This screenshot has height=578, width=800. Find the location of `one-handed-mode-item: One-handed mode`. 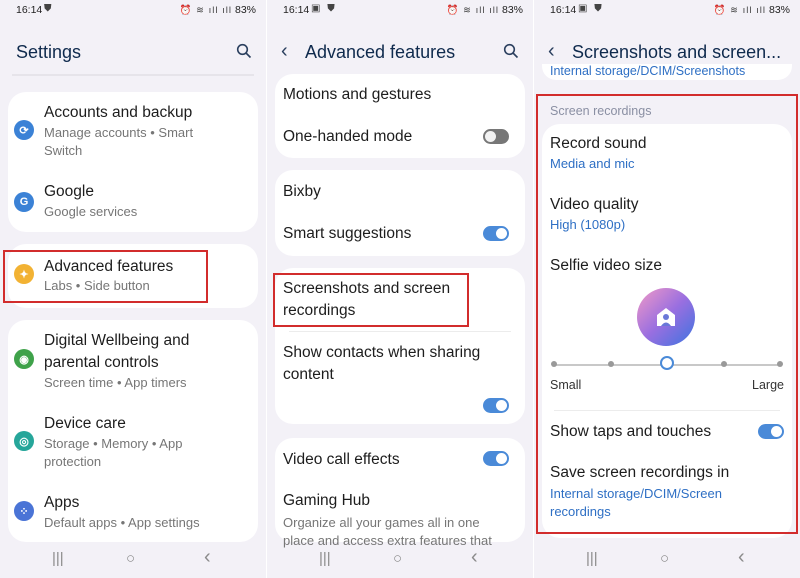

one-handed-mode-item: One-handed mode is located at coordinates (400, 137).